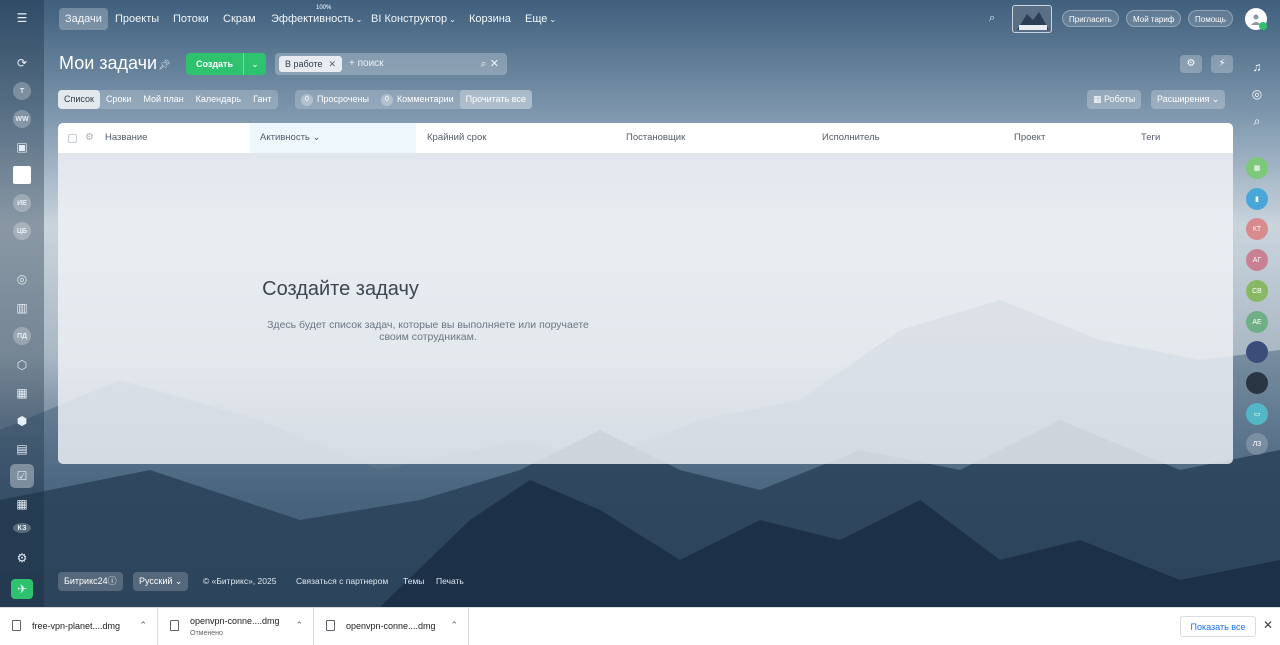 Image resolution: width=1280 pixels, height=645 pixels. What do you see at coordinates (316, 19) in the screenshot?
I see `nav-efficiency: Эффективность ⌄` at bounding box center [316, 19].